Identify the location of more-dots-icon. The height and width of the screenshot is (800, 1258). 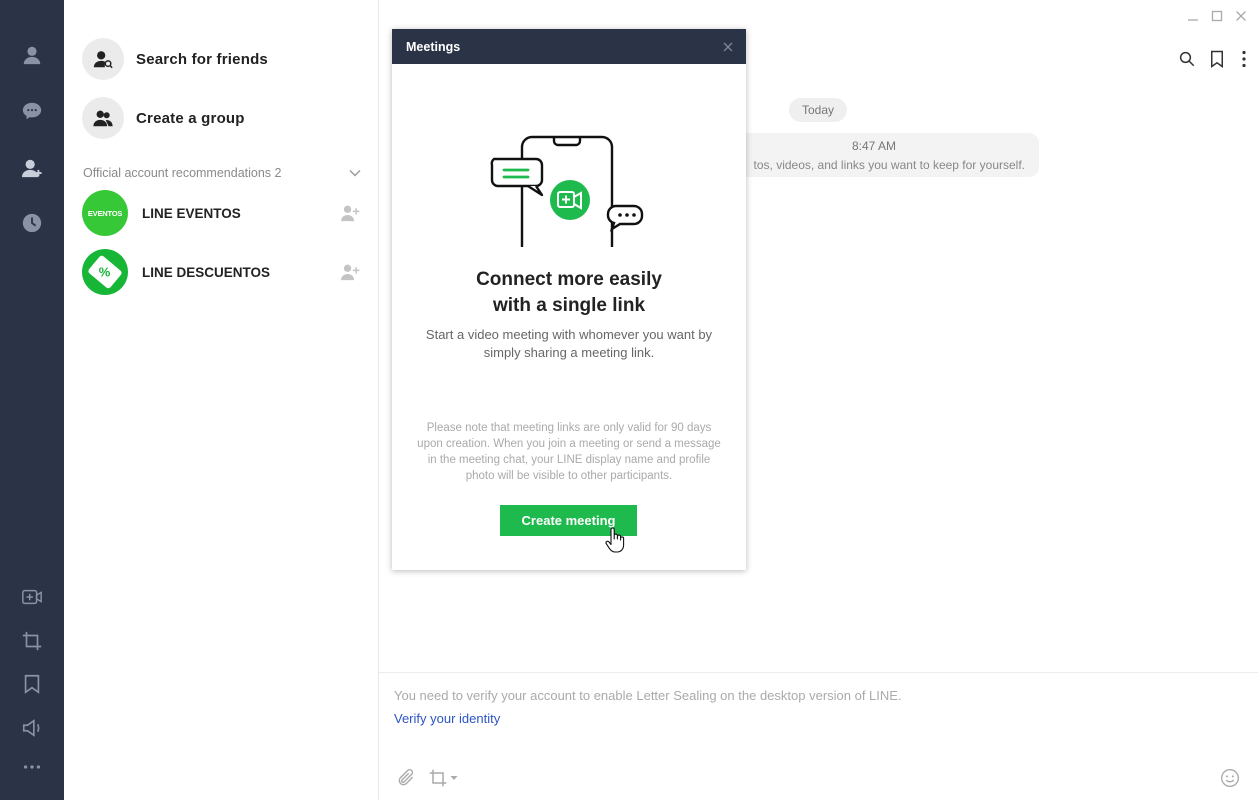
(32, 767).